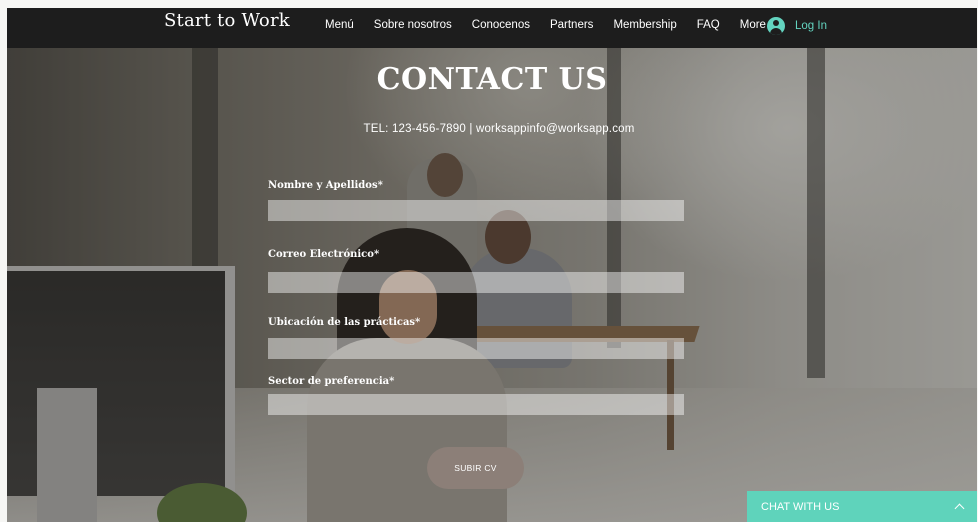 This screenshot has width=978, height=522. I want to click on site-logo-text: Start to Work, so click(227, 20).